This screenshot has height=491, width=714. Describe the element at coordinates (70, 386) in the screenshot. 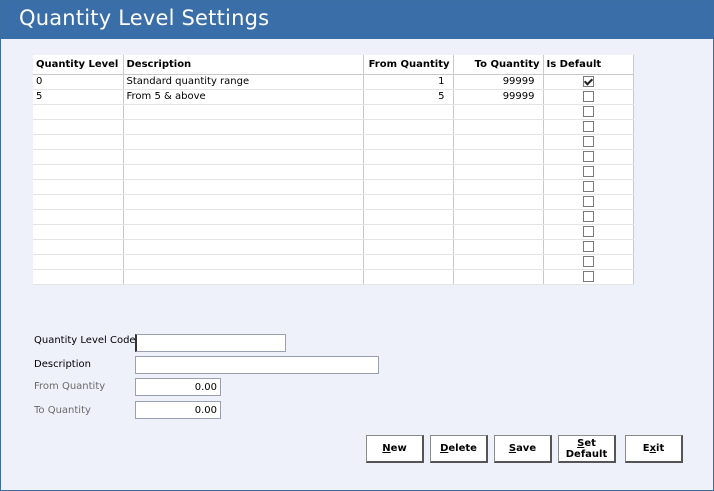

I see `from-quantity-label: From Quantity` at that location.